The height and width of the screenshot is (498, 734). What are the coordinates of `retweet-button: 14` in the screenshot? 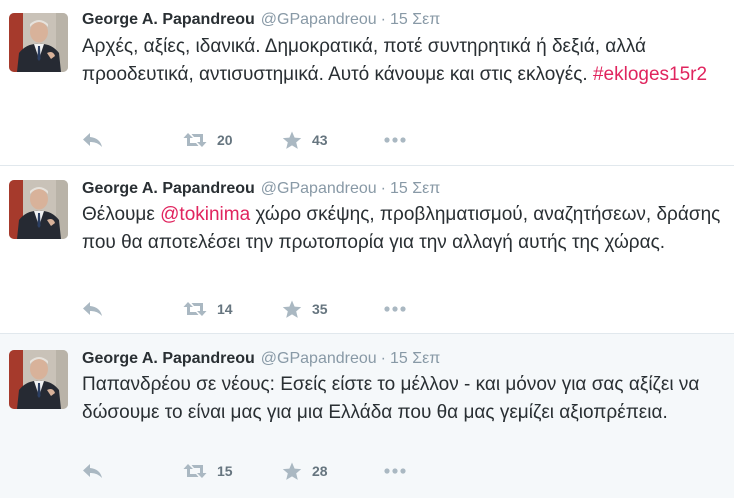 It's located at (208, 309).